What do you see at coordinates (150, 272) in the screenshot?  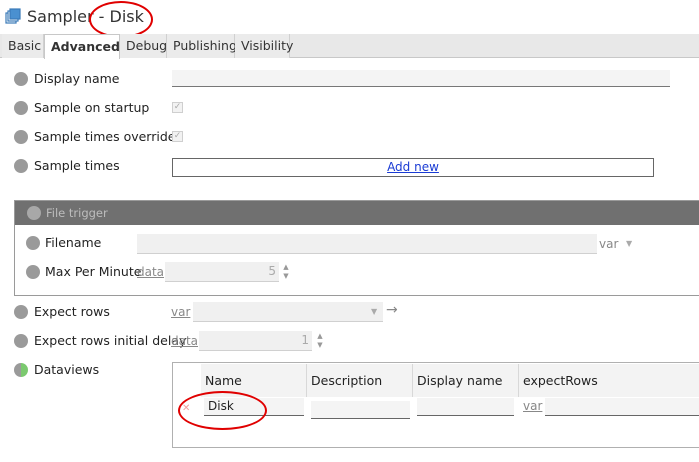 I see `max-per-minute-mode: data` at bounding box center [150, 272].